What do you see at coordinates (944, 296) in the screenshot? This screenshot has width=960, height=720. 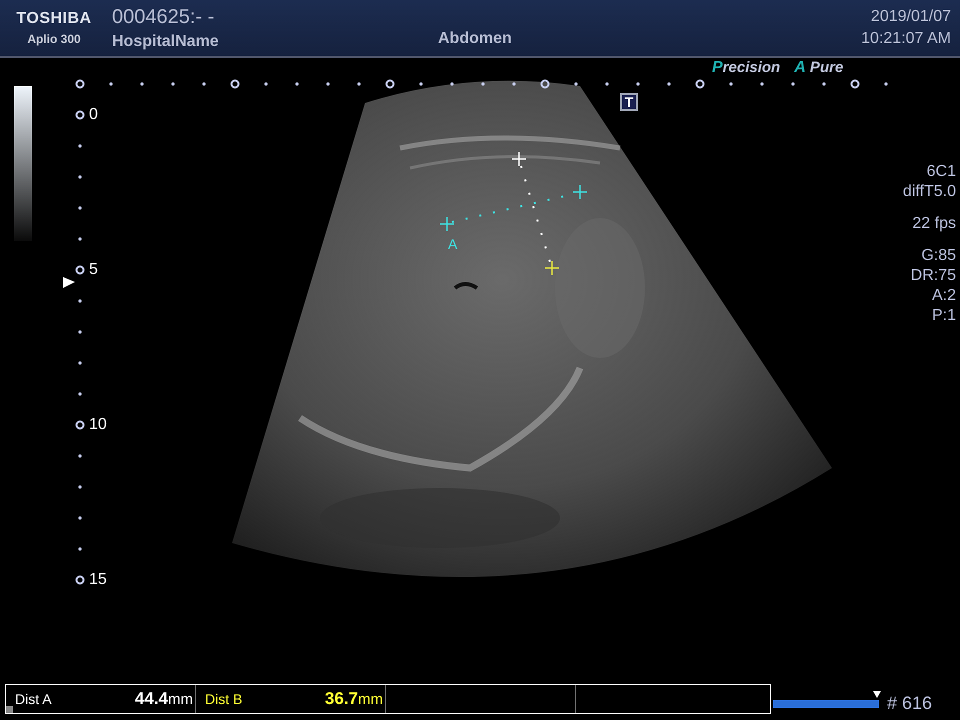 I see `scan-parameter: A:2` at bounding box center [944, 296].